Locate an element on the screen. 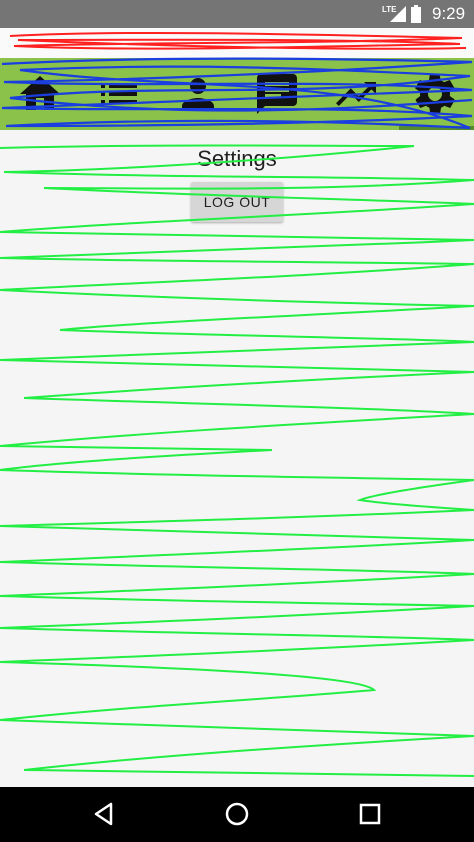  tab-toolbar is located at coordinates (237, 94).